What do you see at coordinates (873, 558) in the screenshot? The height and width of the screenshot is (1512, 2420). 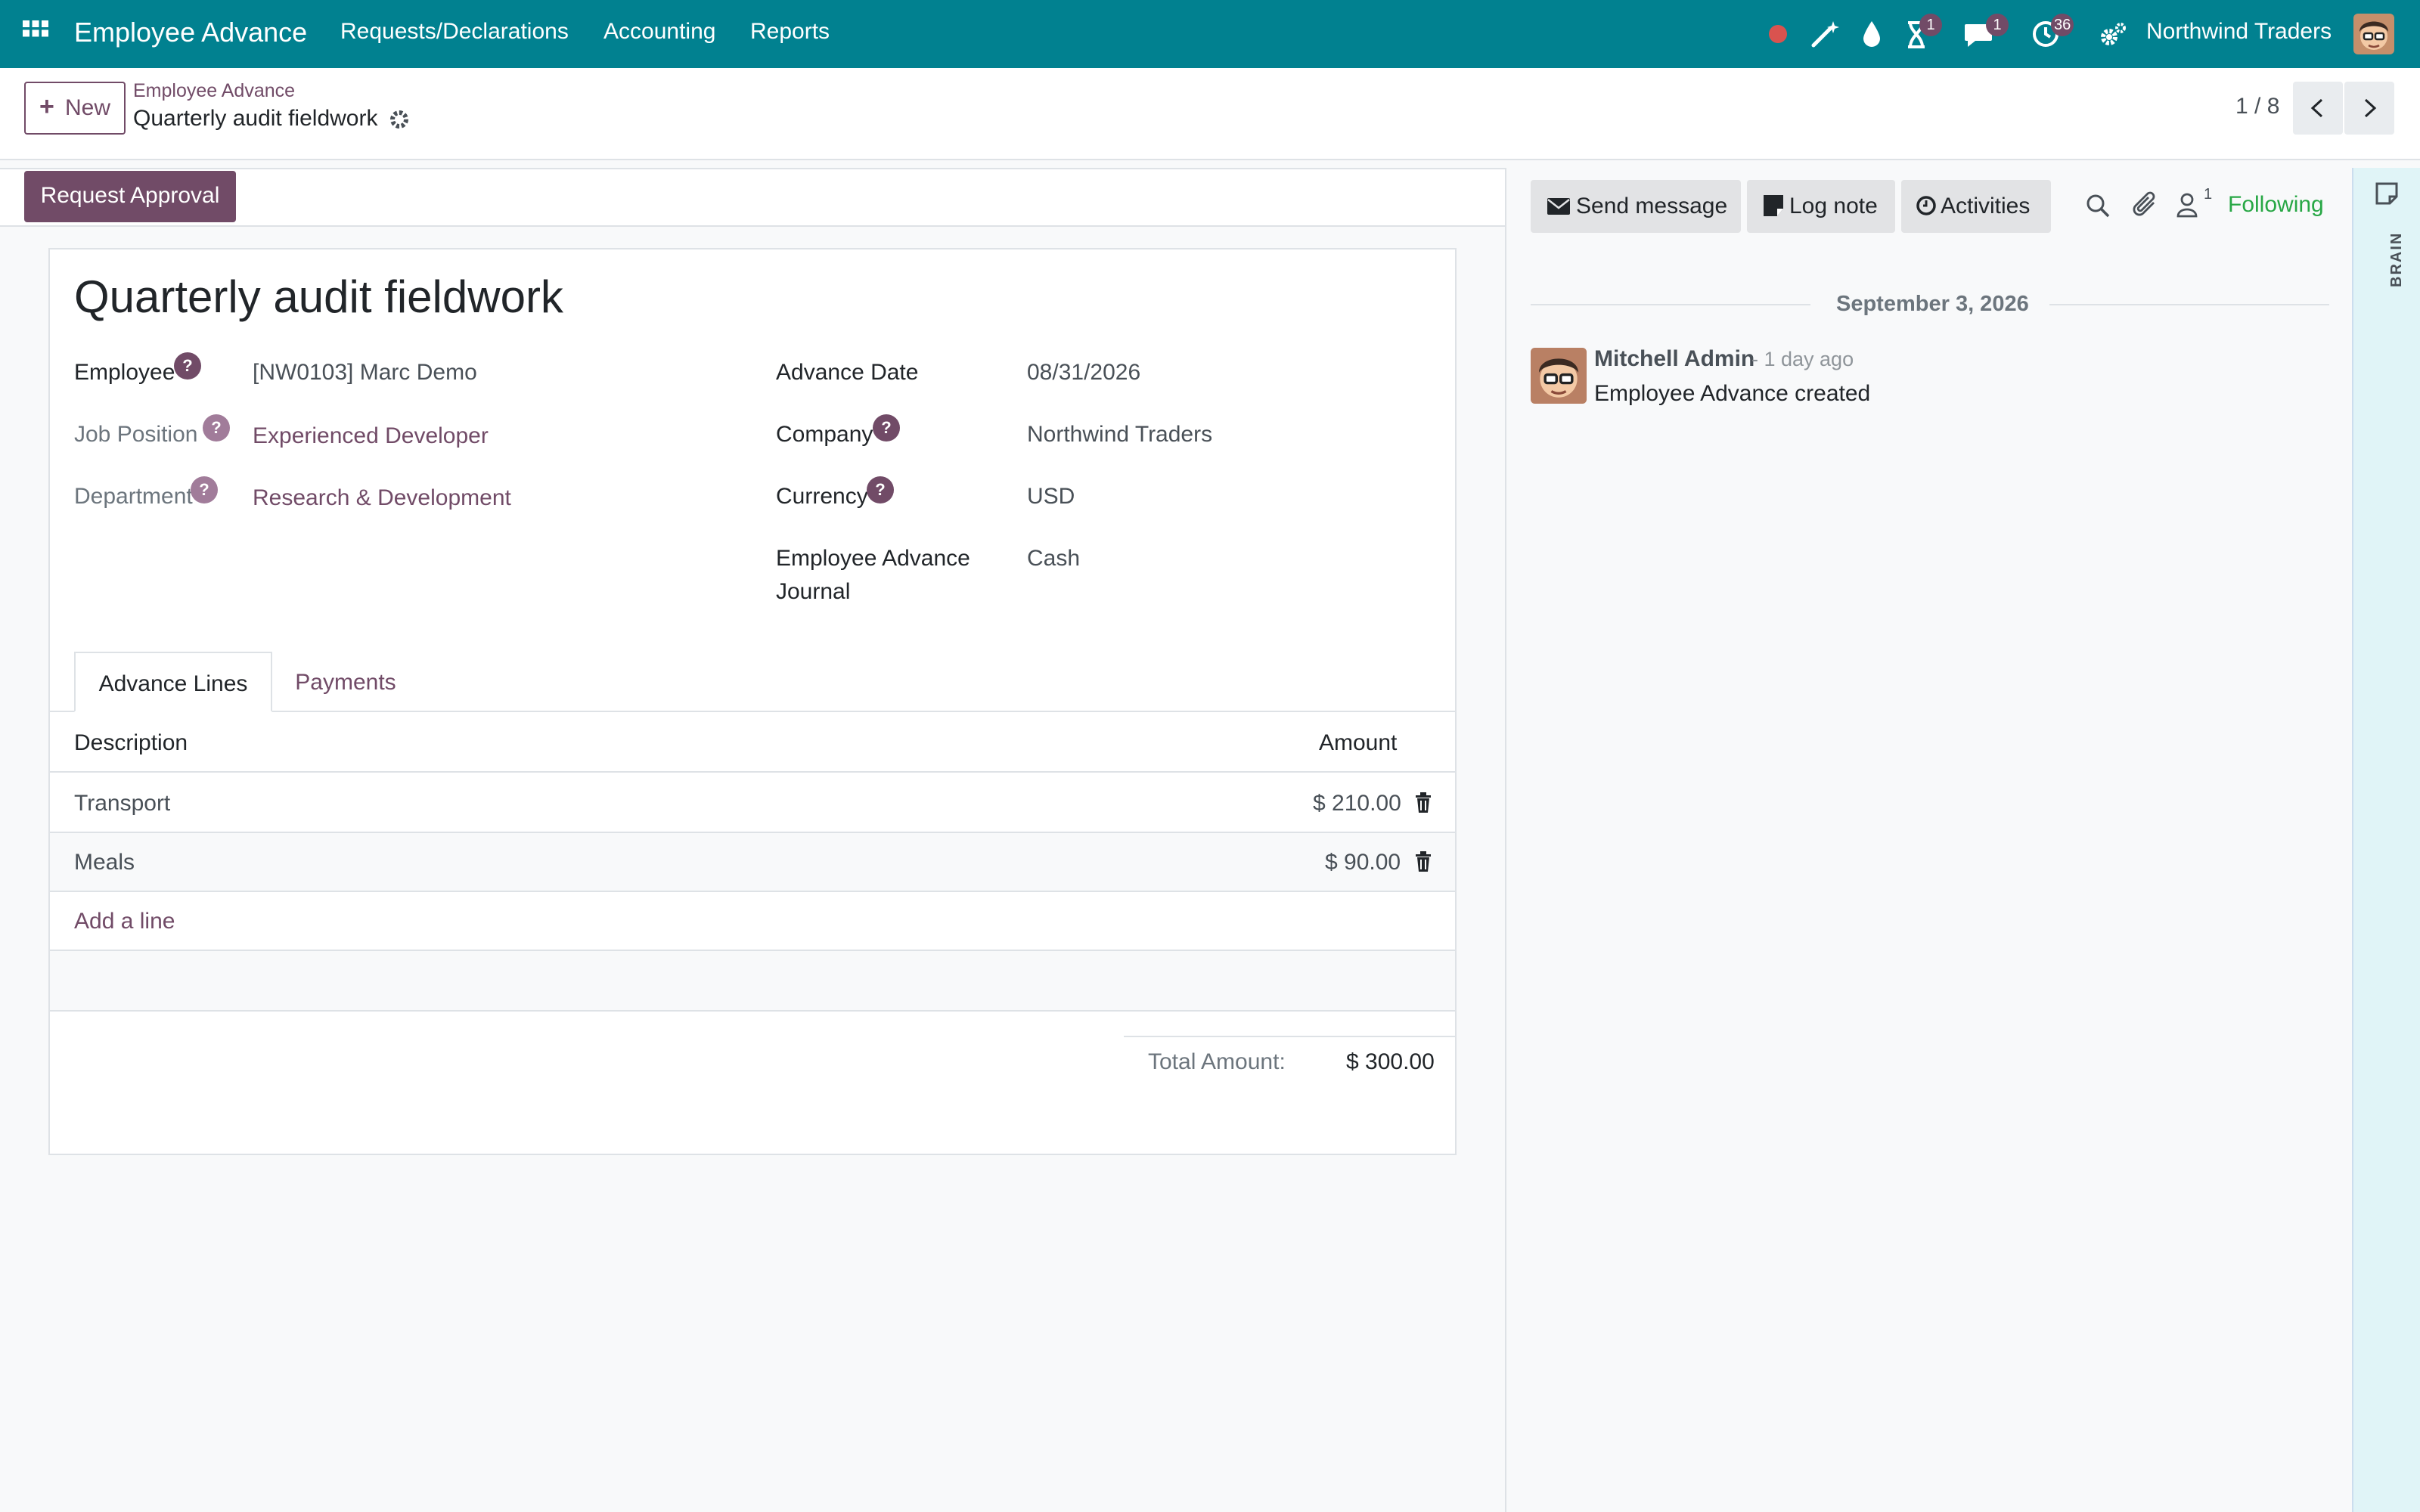 I see `journal-label-line1: Employee Advance` at bounding box center [873, 558].